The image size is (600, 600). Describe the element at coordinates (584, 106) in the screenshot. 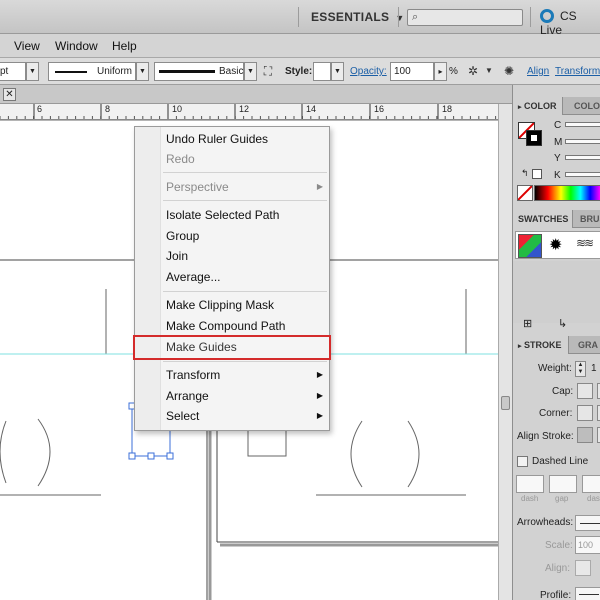

I see `tab-color-guide: COLO` at that location.